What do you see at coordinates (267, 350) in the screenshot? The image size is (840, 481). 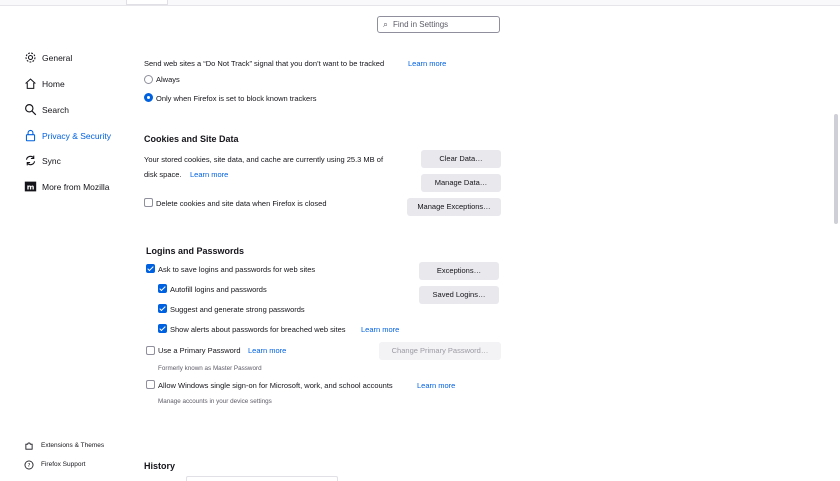 I see `primary-learn-more-link: Learn more` at bounding box center [267, 350].